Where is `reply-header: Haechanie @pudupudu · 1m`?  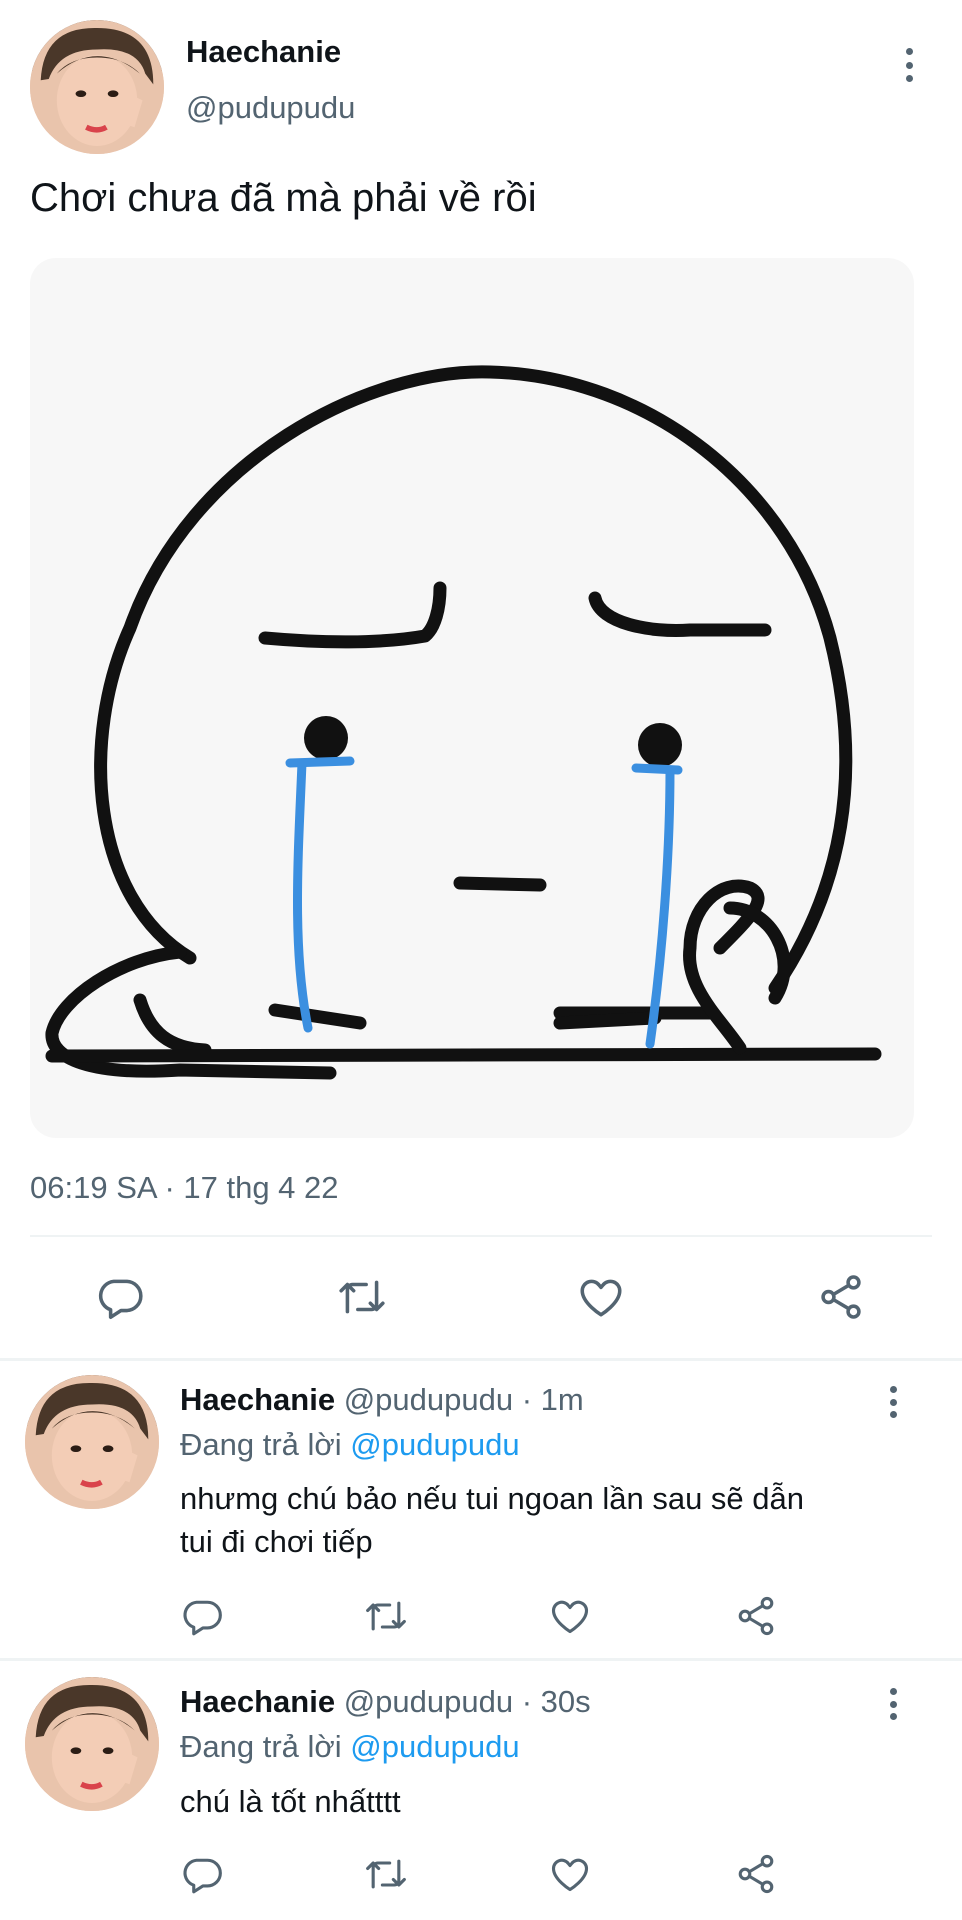
reply-header: Haechanie @pudupudu · 1m is located at coordinates (382, 1400).